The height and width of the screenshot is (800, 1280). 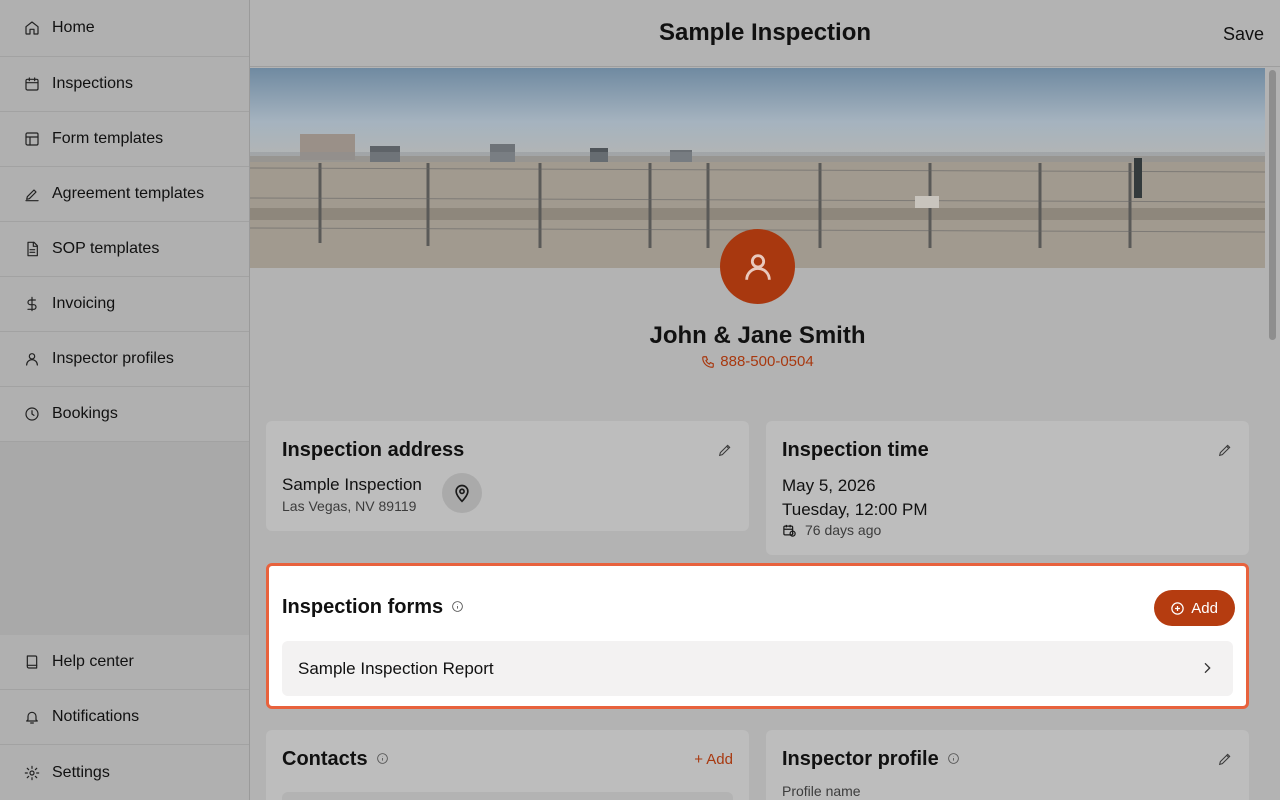 What do you see at coordinates (93, 661) in the screenshot?
I see `sidebar-item-label: Help center` at bounding box center [93, 661].